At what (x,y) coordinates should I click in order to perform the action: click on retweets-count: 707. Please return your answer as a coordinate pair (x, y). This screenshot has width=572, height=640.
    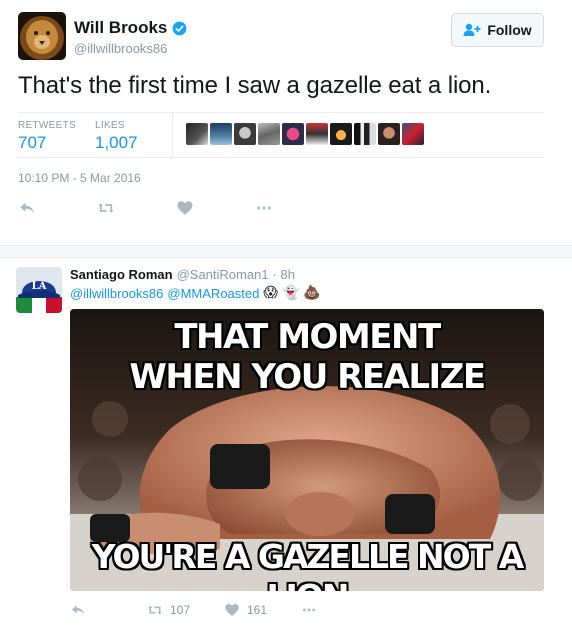
    Looking at the image, I should click on (32, 142).